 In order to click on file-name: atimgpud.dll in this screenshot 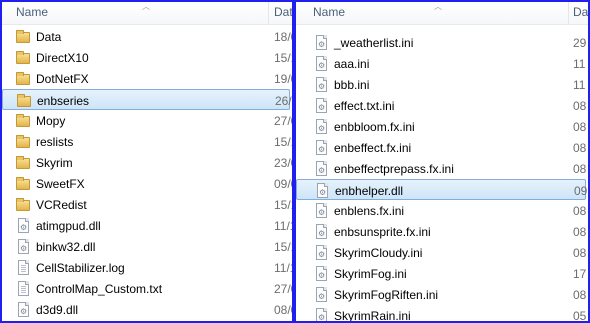, I will do `click(68, 226)`.